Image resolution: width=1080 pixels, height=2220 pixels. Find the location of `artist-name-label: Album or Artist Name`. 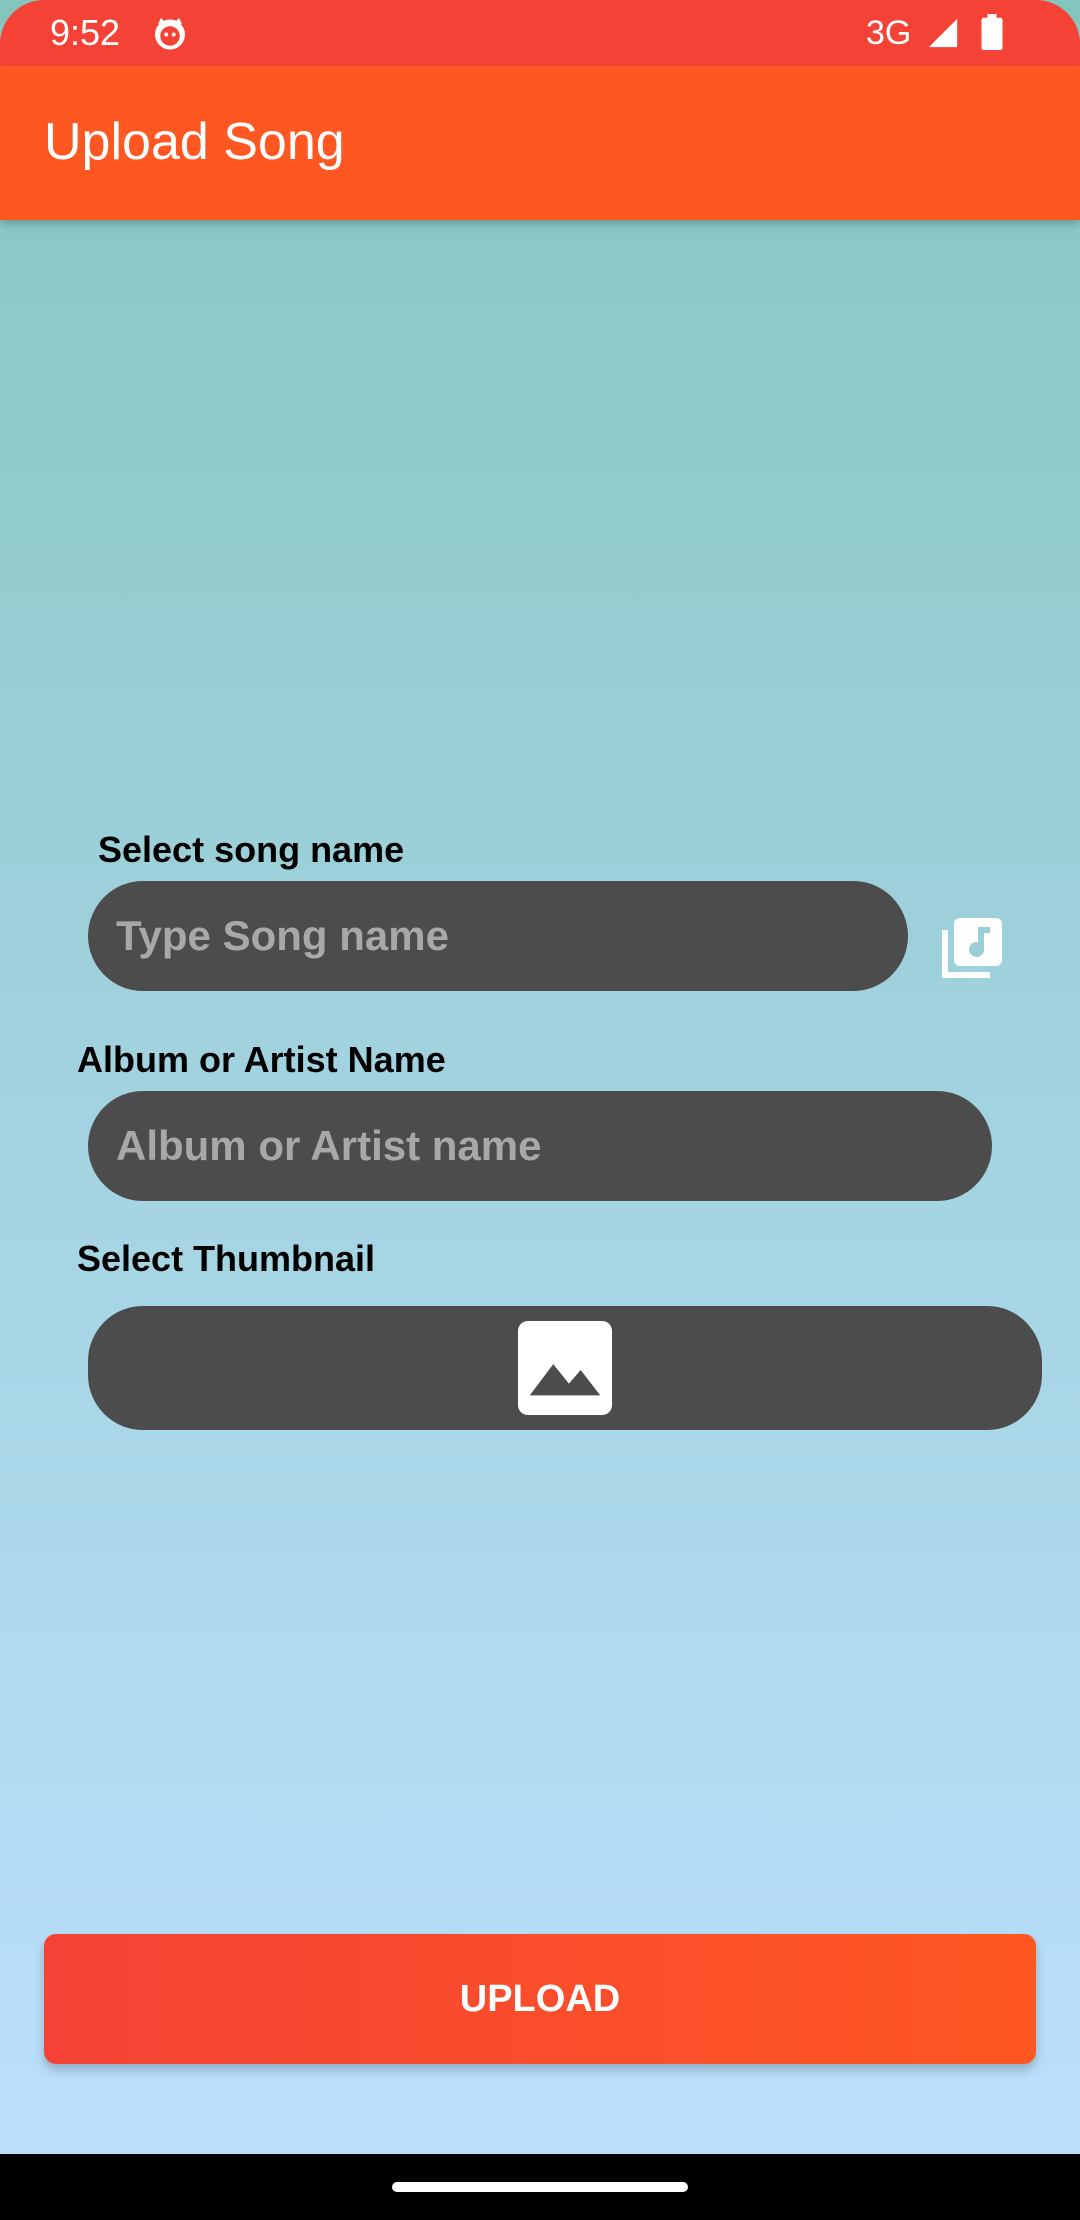

artist-name-label: Album or Artist Name is located at coordinates (261, 1059).